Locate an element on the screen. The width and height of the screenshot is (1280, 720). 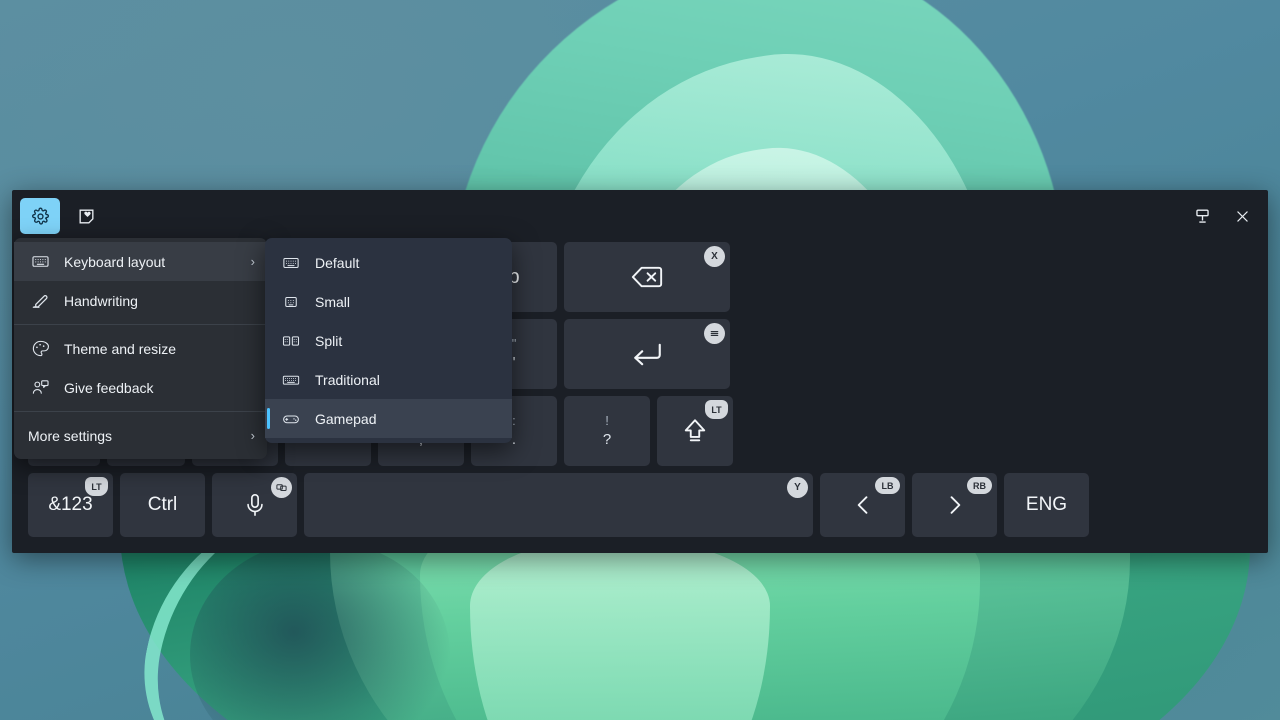
key-secondary-label: ! is located at coordinates (607, 421).